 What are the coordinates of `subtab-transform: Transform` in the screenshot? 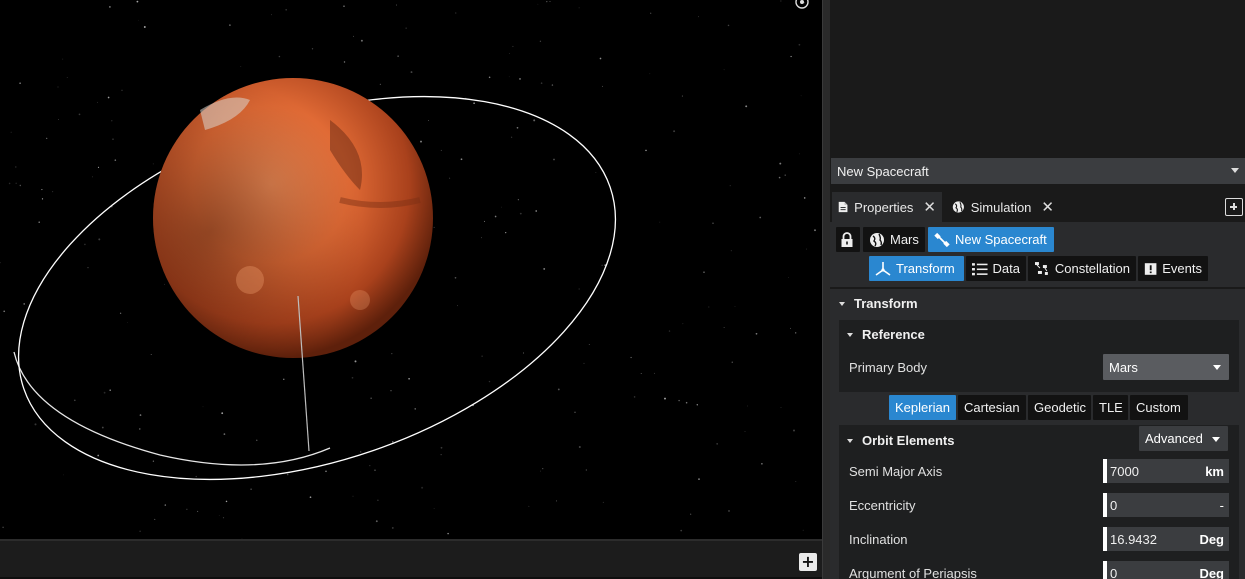 It's located at (916, 268).